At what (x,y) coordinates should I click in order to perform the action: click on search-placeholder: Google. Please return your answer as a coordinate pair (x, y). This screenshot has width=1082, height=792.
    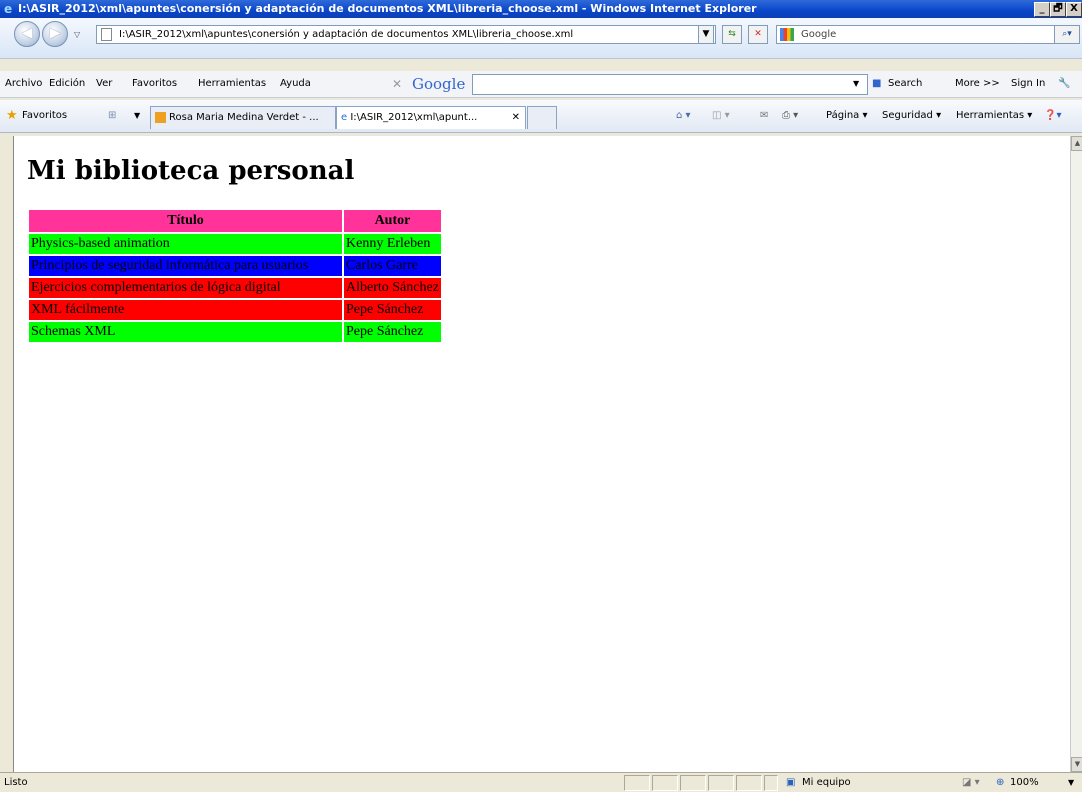
    Looking at the image, I should click on (819, 34).